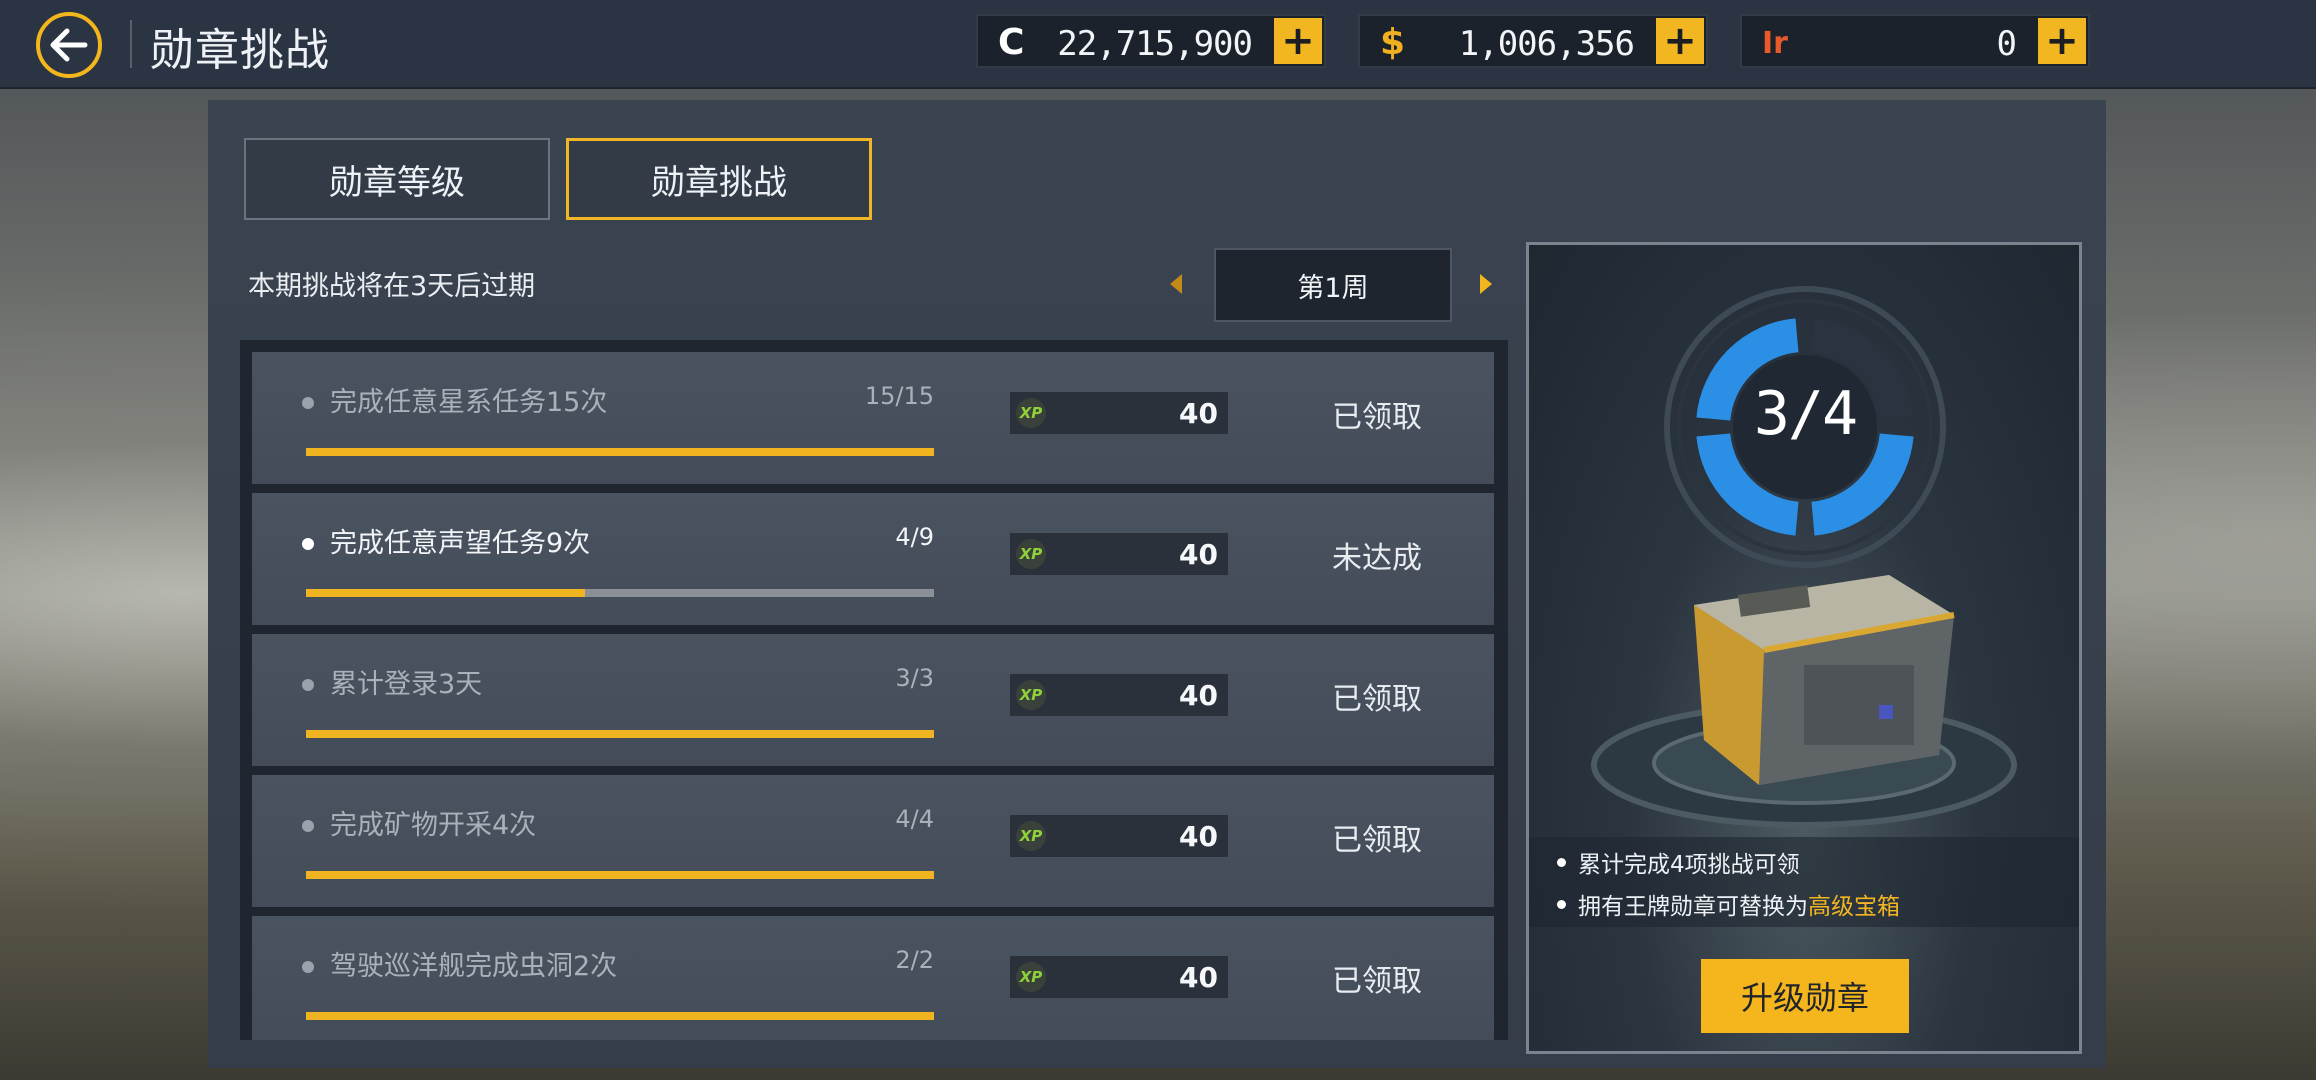 The width and height of the screenshot is (2316, 1080). I want to click on credits-icon: C, so click(1011, 42).